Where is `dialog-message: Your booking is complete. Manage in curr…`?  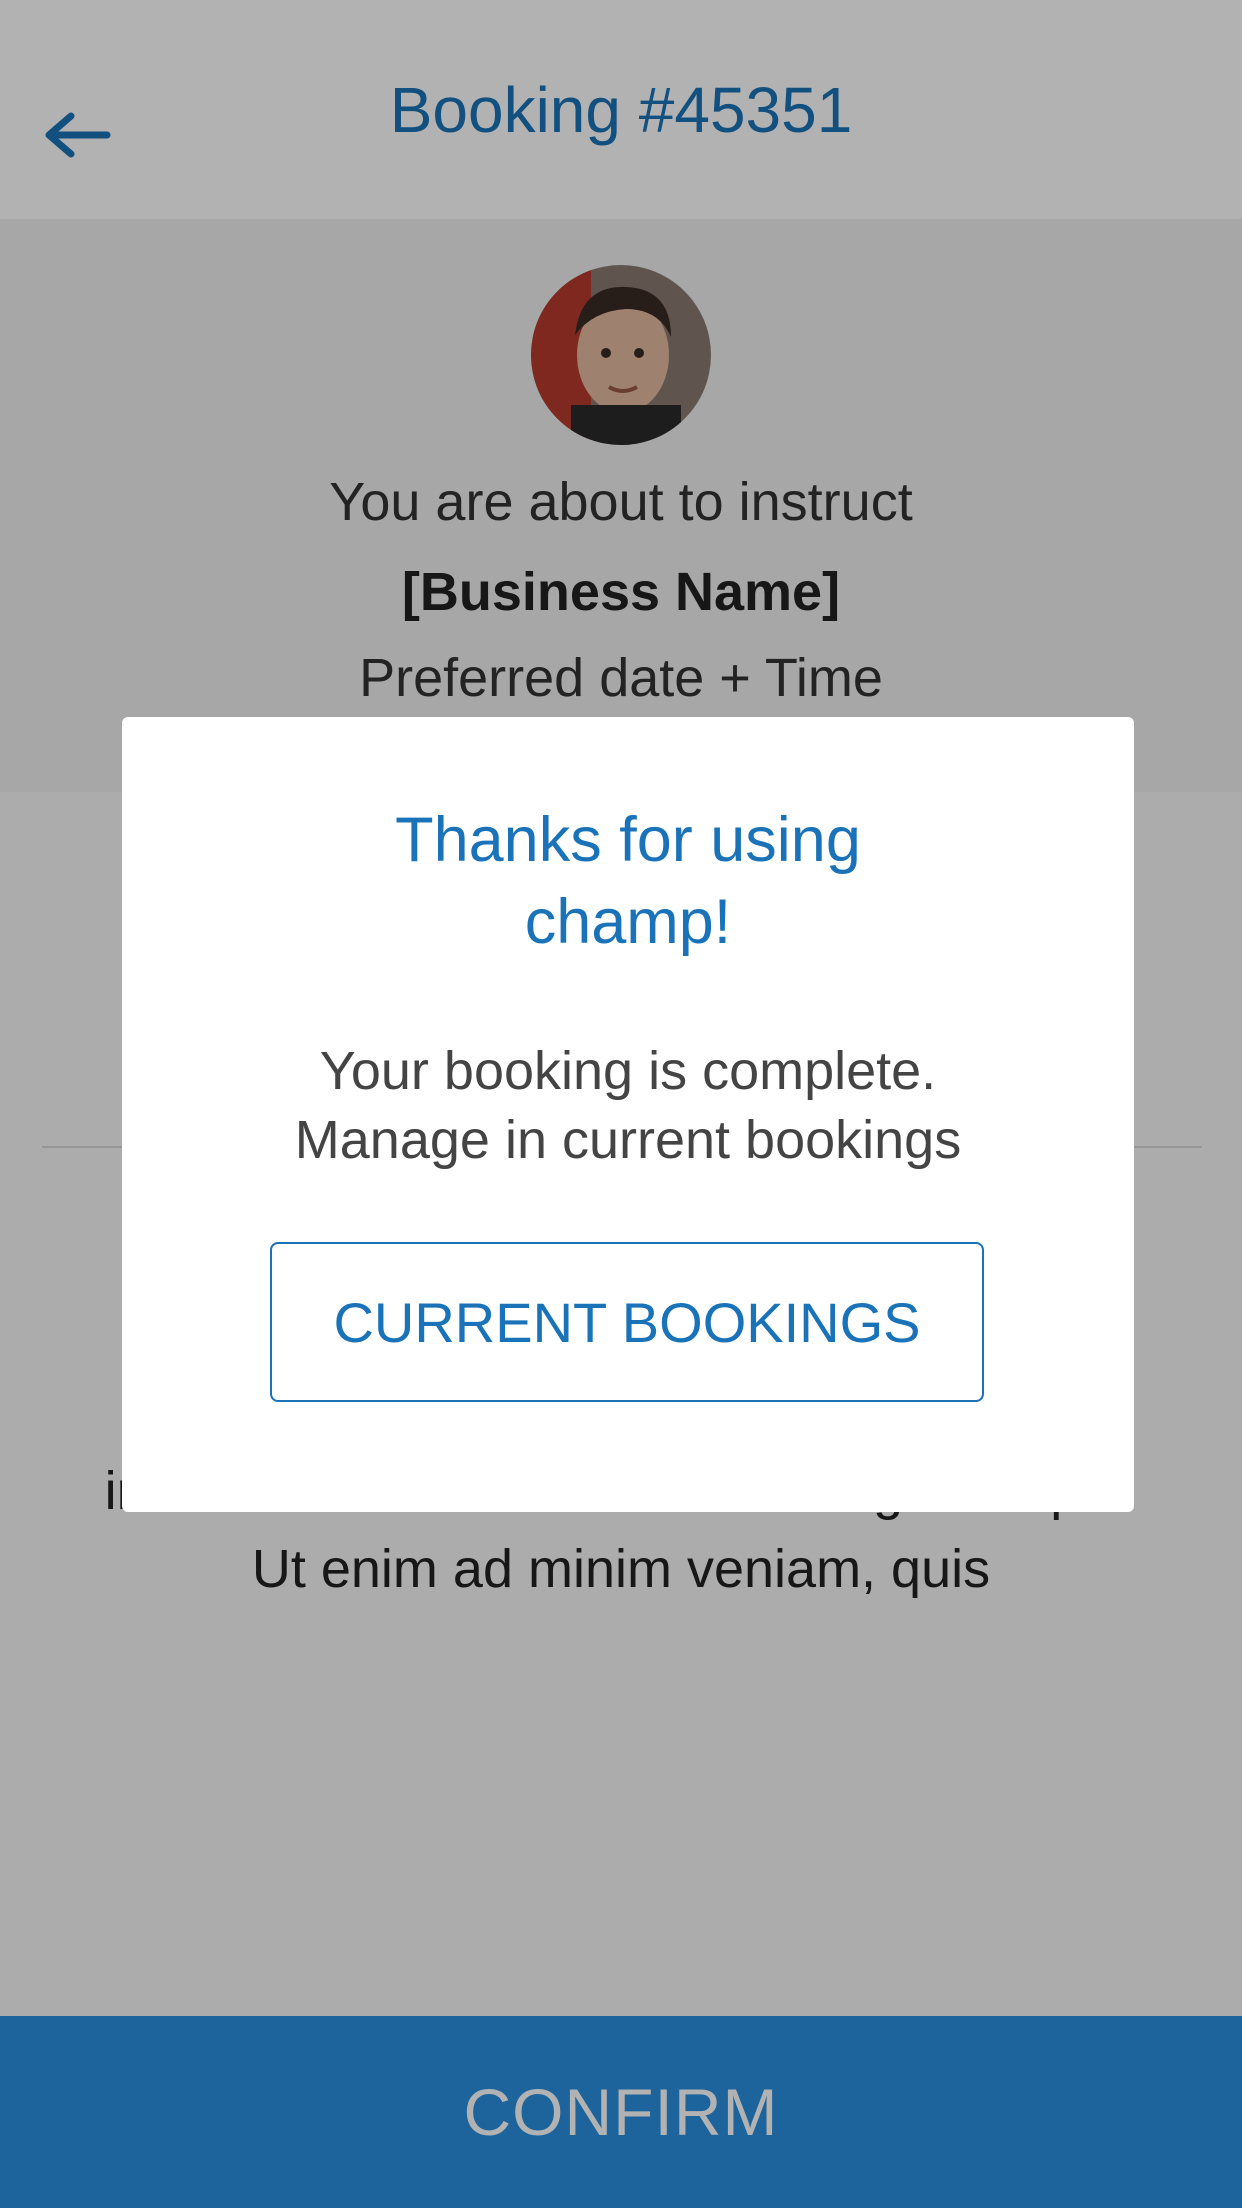 dialog-message: Your booking is complete. Manage in curr… is located at coordinates (628, 1105).